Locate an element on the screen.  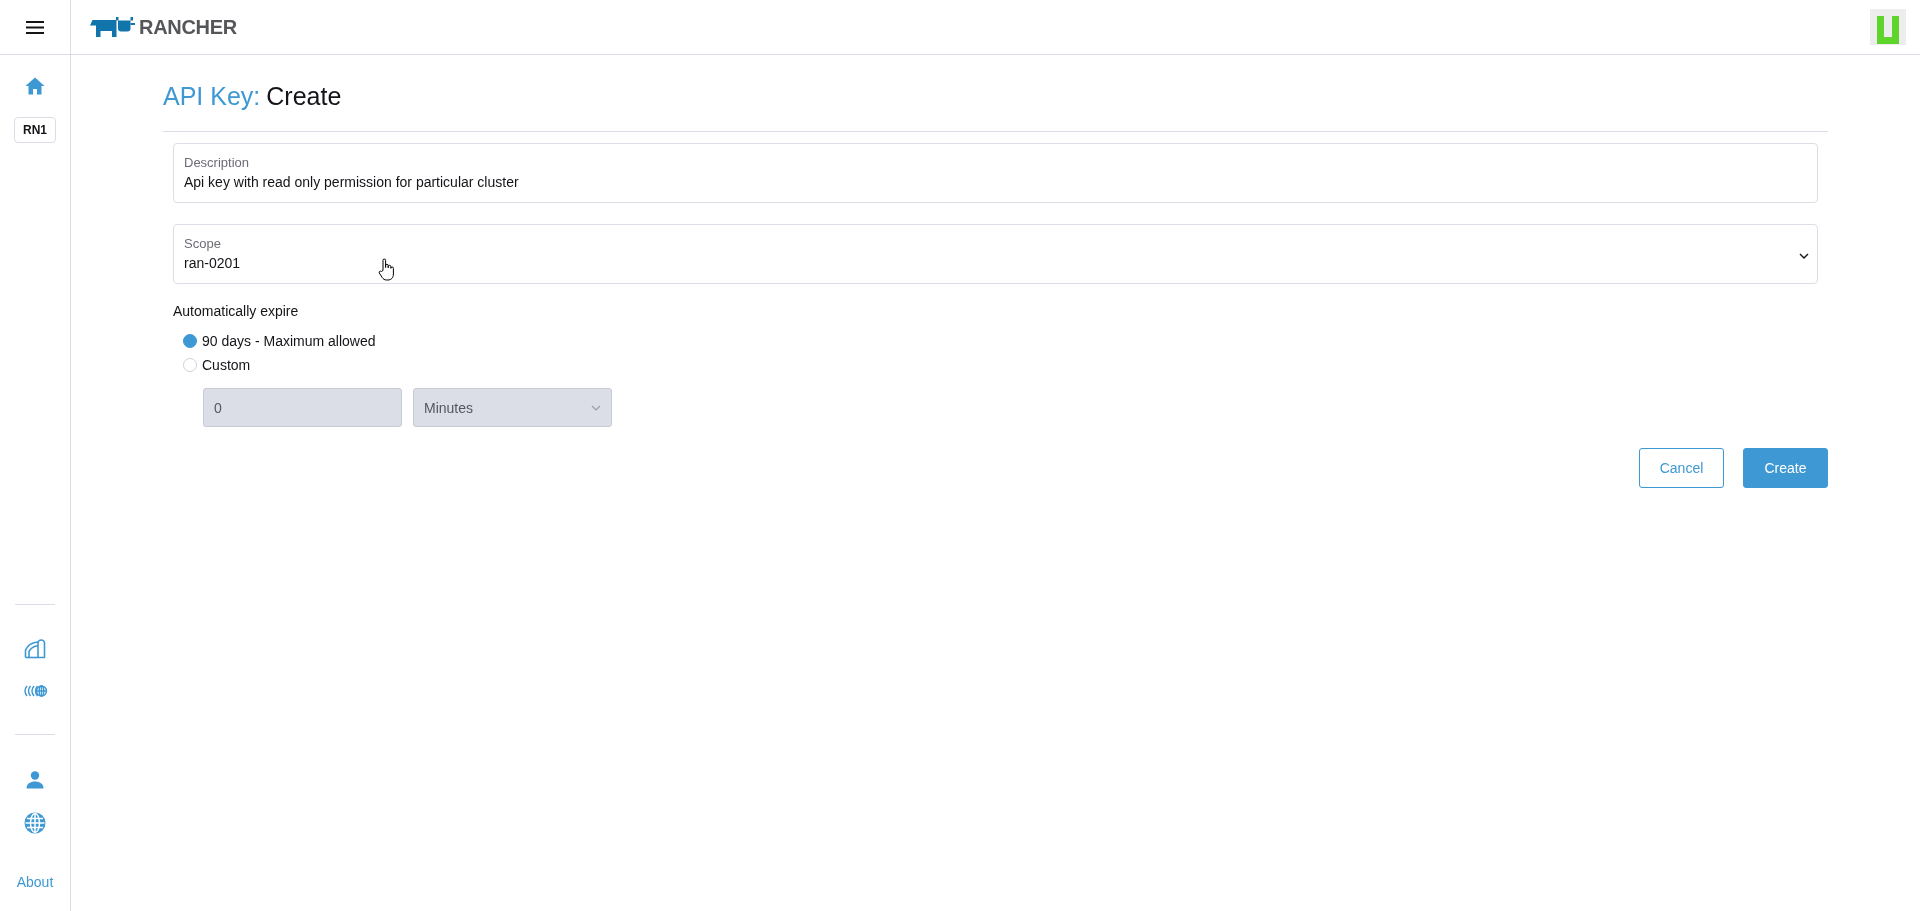
radio-label: Custom is located at coordinates (226, 365).